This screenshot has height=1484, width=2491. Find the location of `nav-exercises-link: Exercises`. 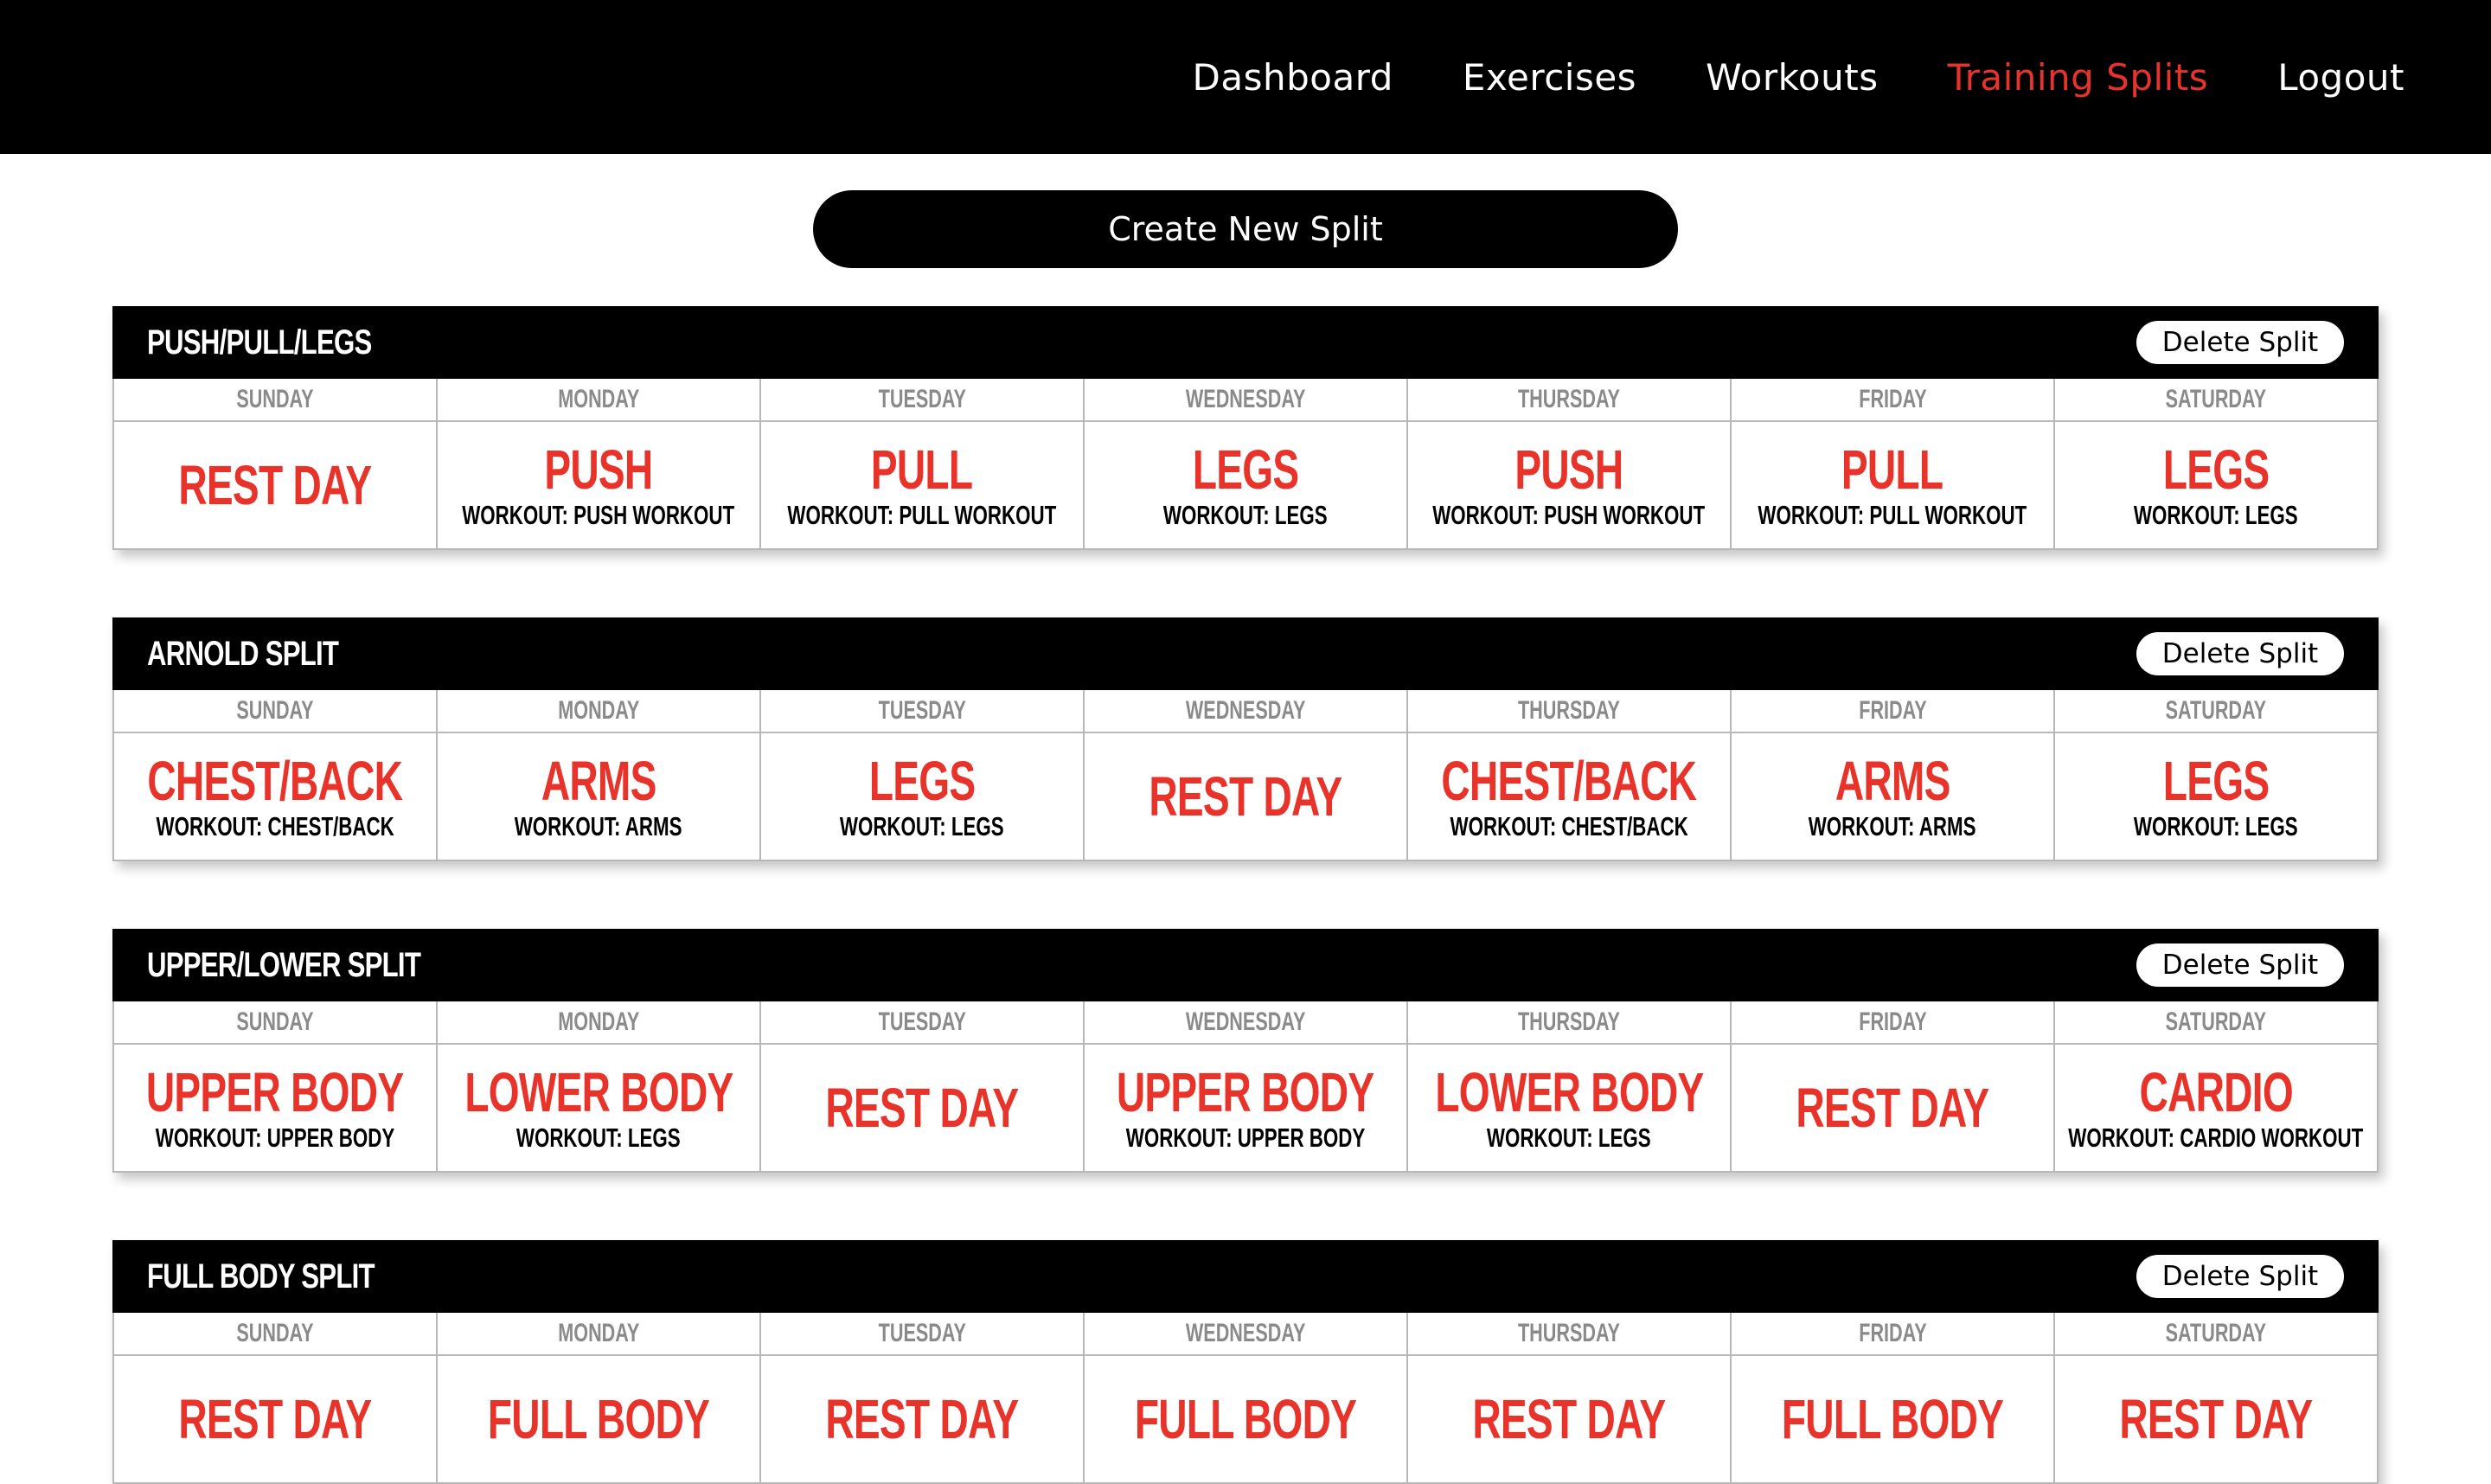

nav-exercises-link: Exercises is located at coordinates (1550, 77).